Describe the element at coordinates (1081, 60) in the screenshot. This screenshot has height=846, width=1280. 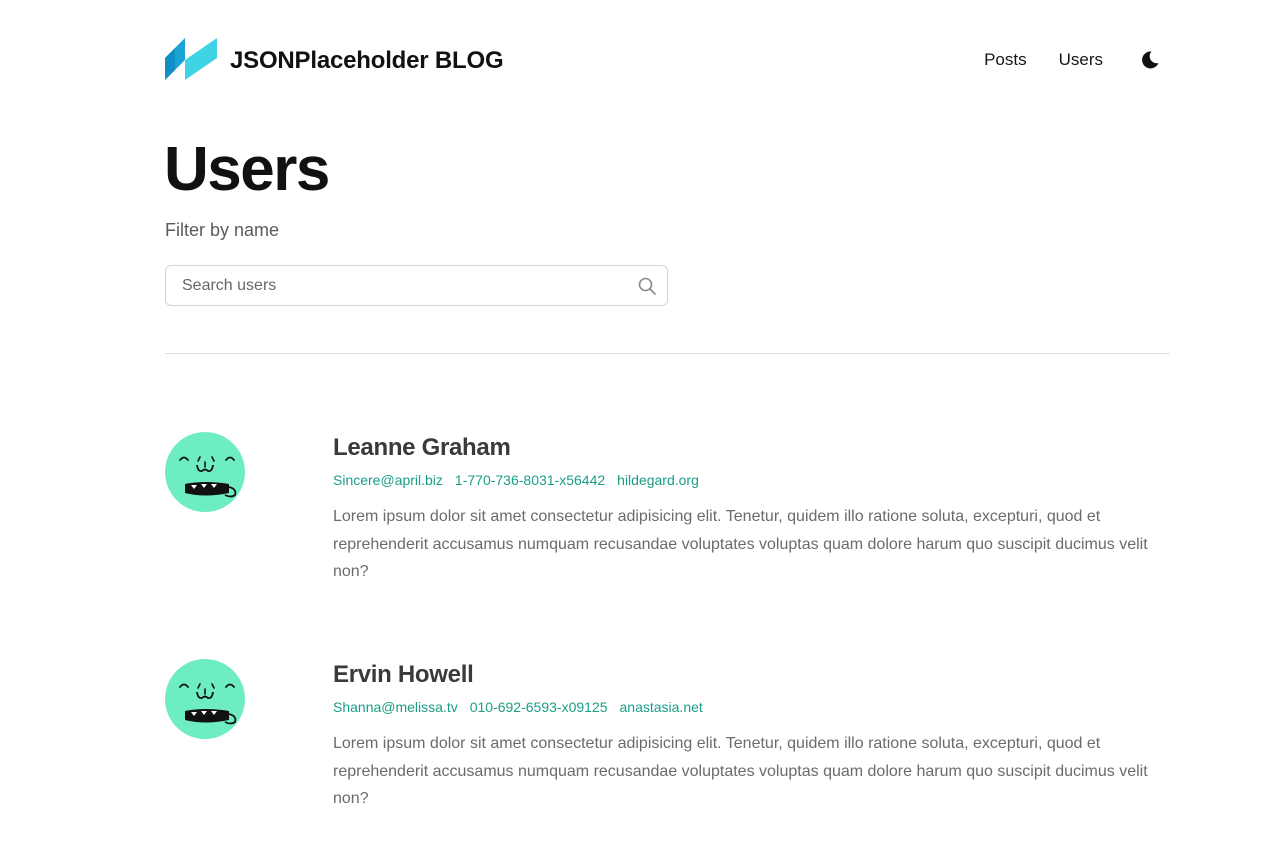
I see `nav-link-users: Users` at that location.